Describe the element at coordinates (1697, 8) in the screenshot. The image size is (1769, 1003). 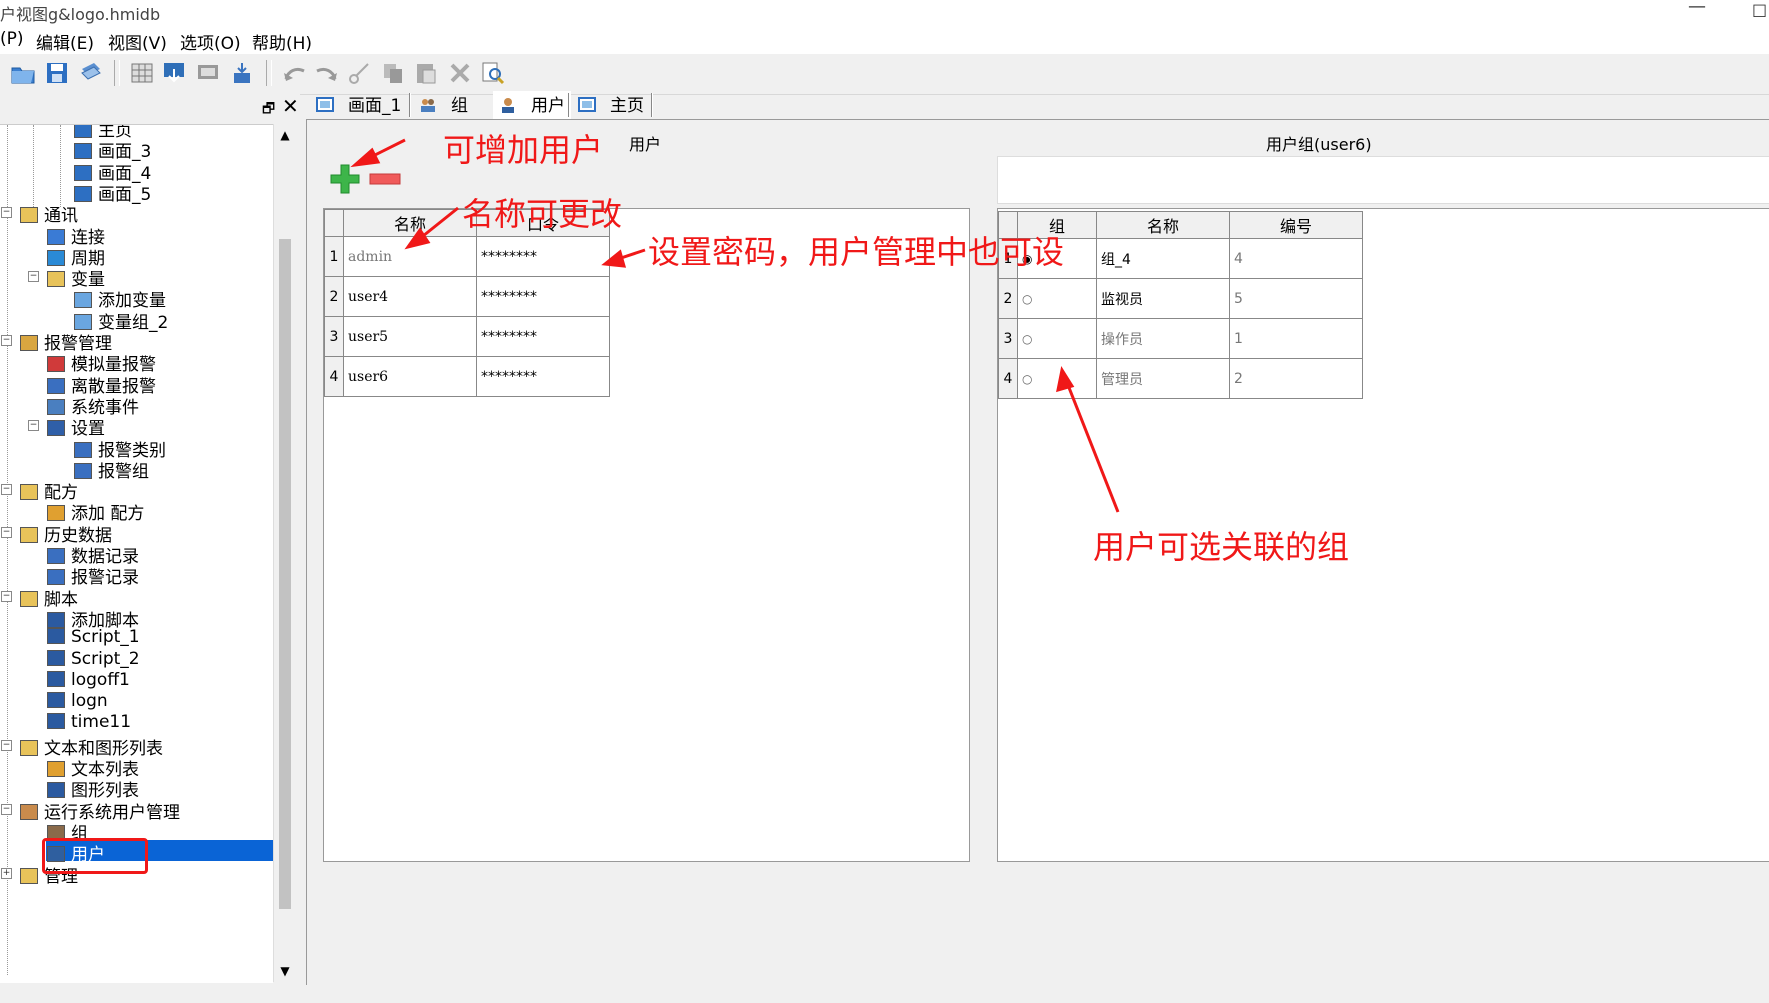
I see `minimize-button: —` at that location.